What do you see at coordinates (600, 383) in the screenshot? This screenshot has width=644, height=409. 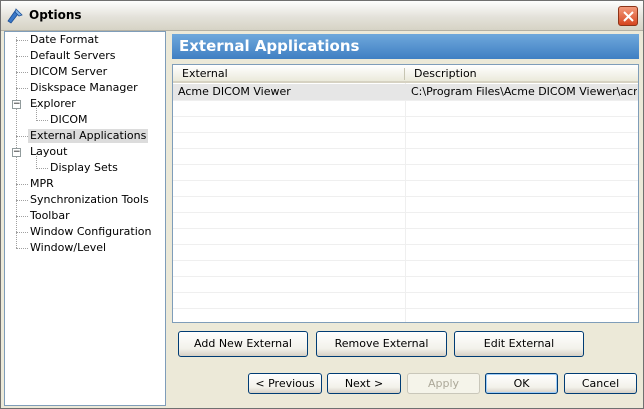 I see `cancel-button: Cancel` at bounding box center [600, 383].